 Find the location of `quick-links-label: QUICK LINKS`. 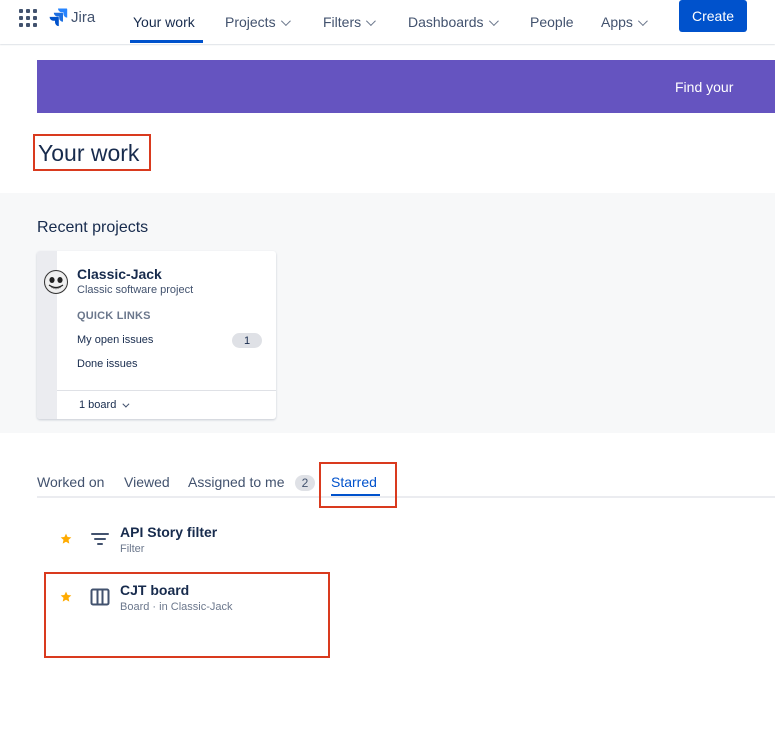

quick-links-label: QUICK LINKS is located at coordinates (114, 316).